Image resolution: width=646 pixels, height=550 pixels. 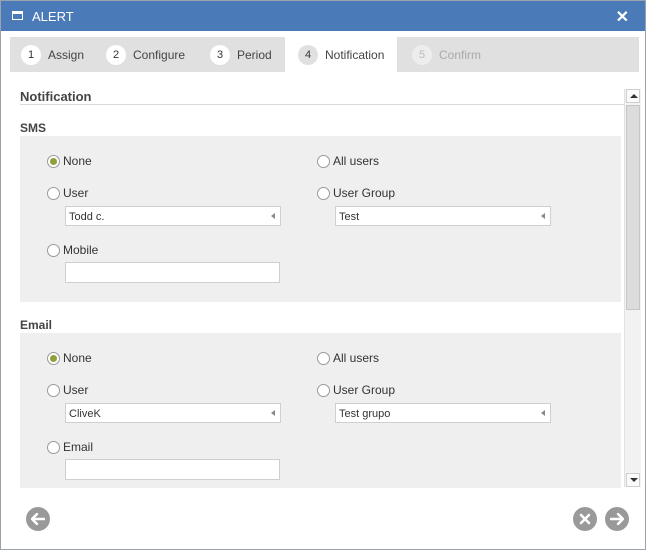 What do you see at coordinates (422, 54) in the screenshot?
I see `step-number: 5` at bounding box center [422, 54].